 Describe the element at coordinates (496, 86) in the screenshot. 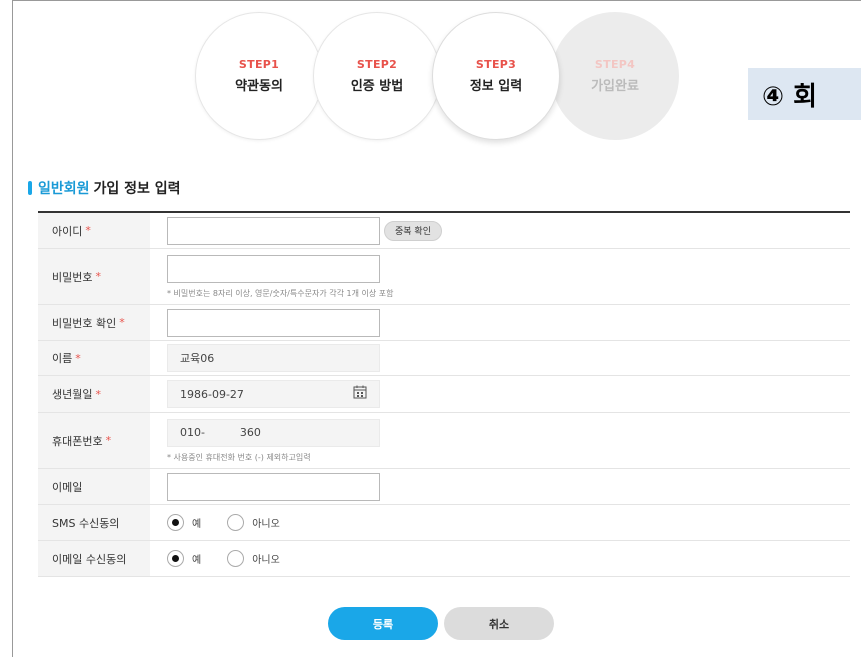

I see `step-3-label: 정보 입력` at that location.